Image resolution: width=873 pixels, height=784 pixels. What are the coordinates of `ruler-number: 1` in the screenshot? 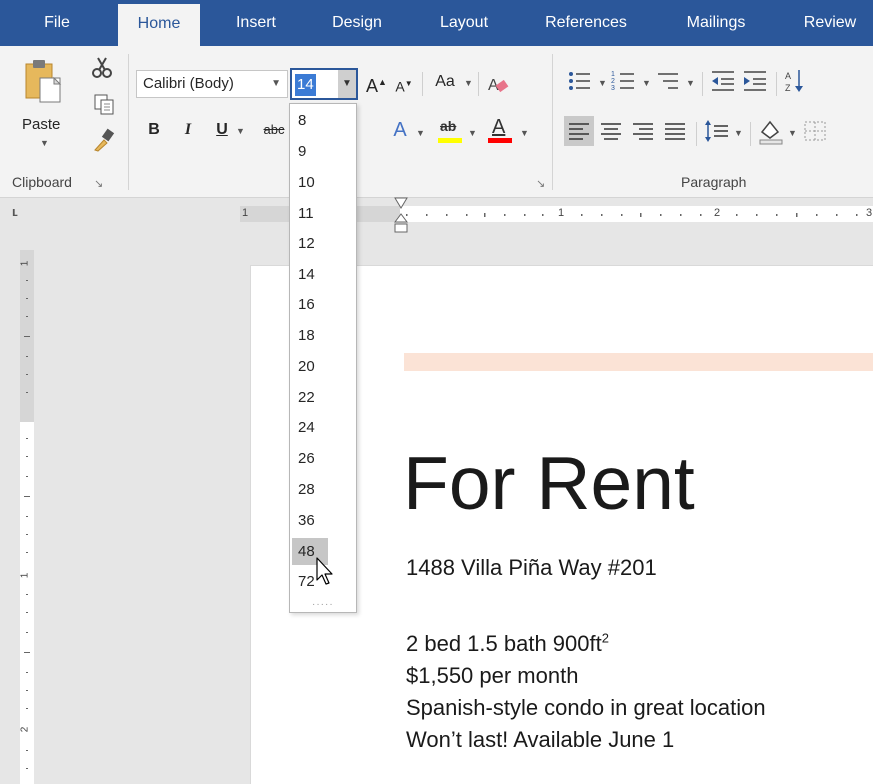 It's located at (25, 575).